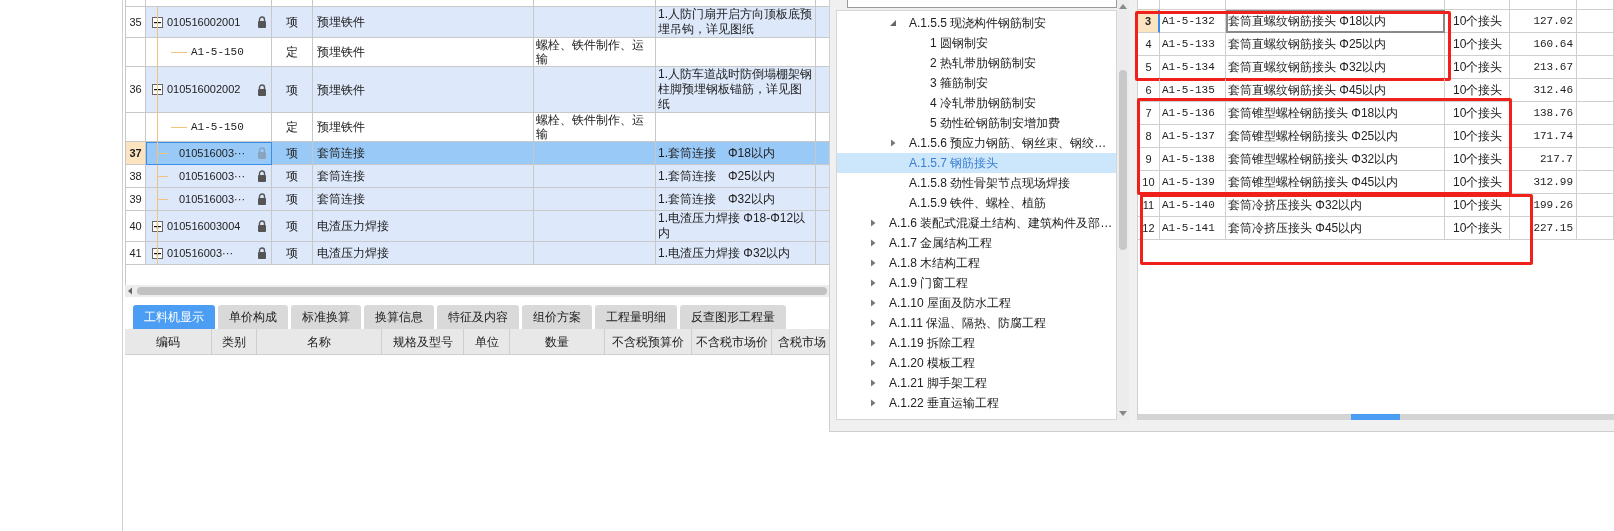 This screenshot has height=531, width=1614. What do you see at coordinates (1553, 21) in the screenshot?
I see `table-cell-text: 127.02` at bounding box center [1553, 21].